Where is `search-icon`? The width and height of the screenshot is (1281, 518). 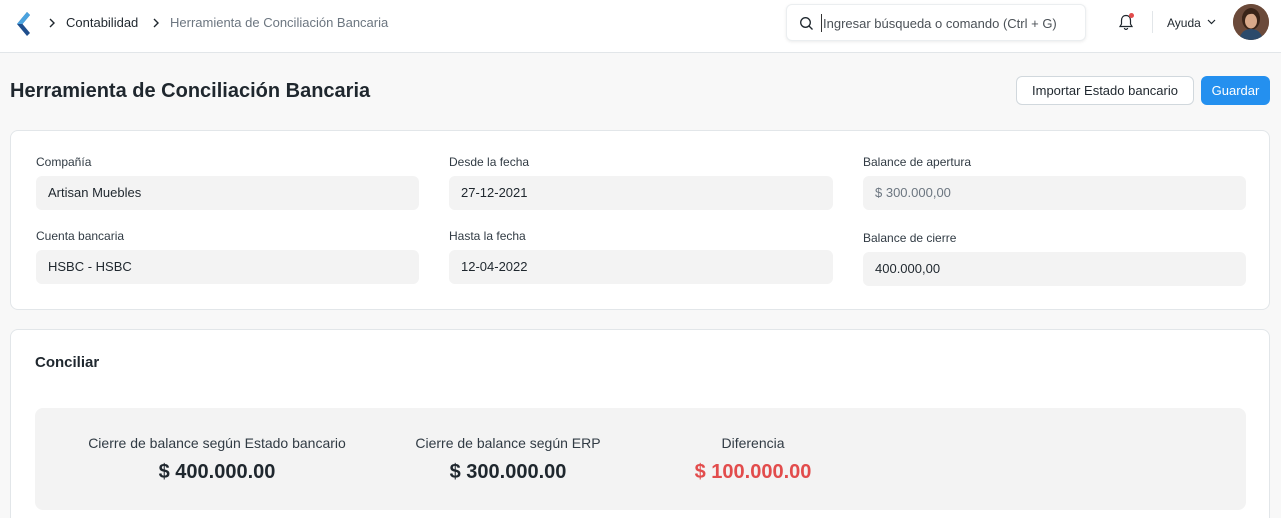 search-icon is located at coordinates (806, 23).